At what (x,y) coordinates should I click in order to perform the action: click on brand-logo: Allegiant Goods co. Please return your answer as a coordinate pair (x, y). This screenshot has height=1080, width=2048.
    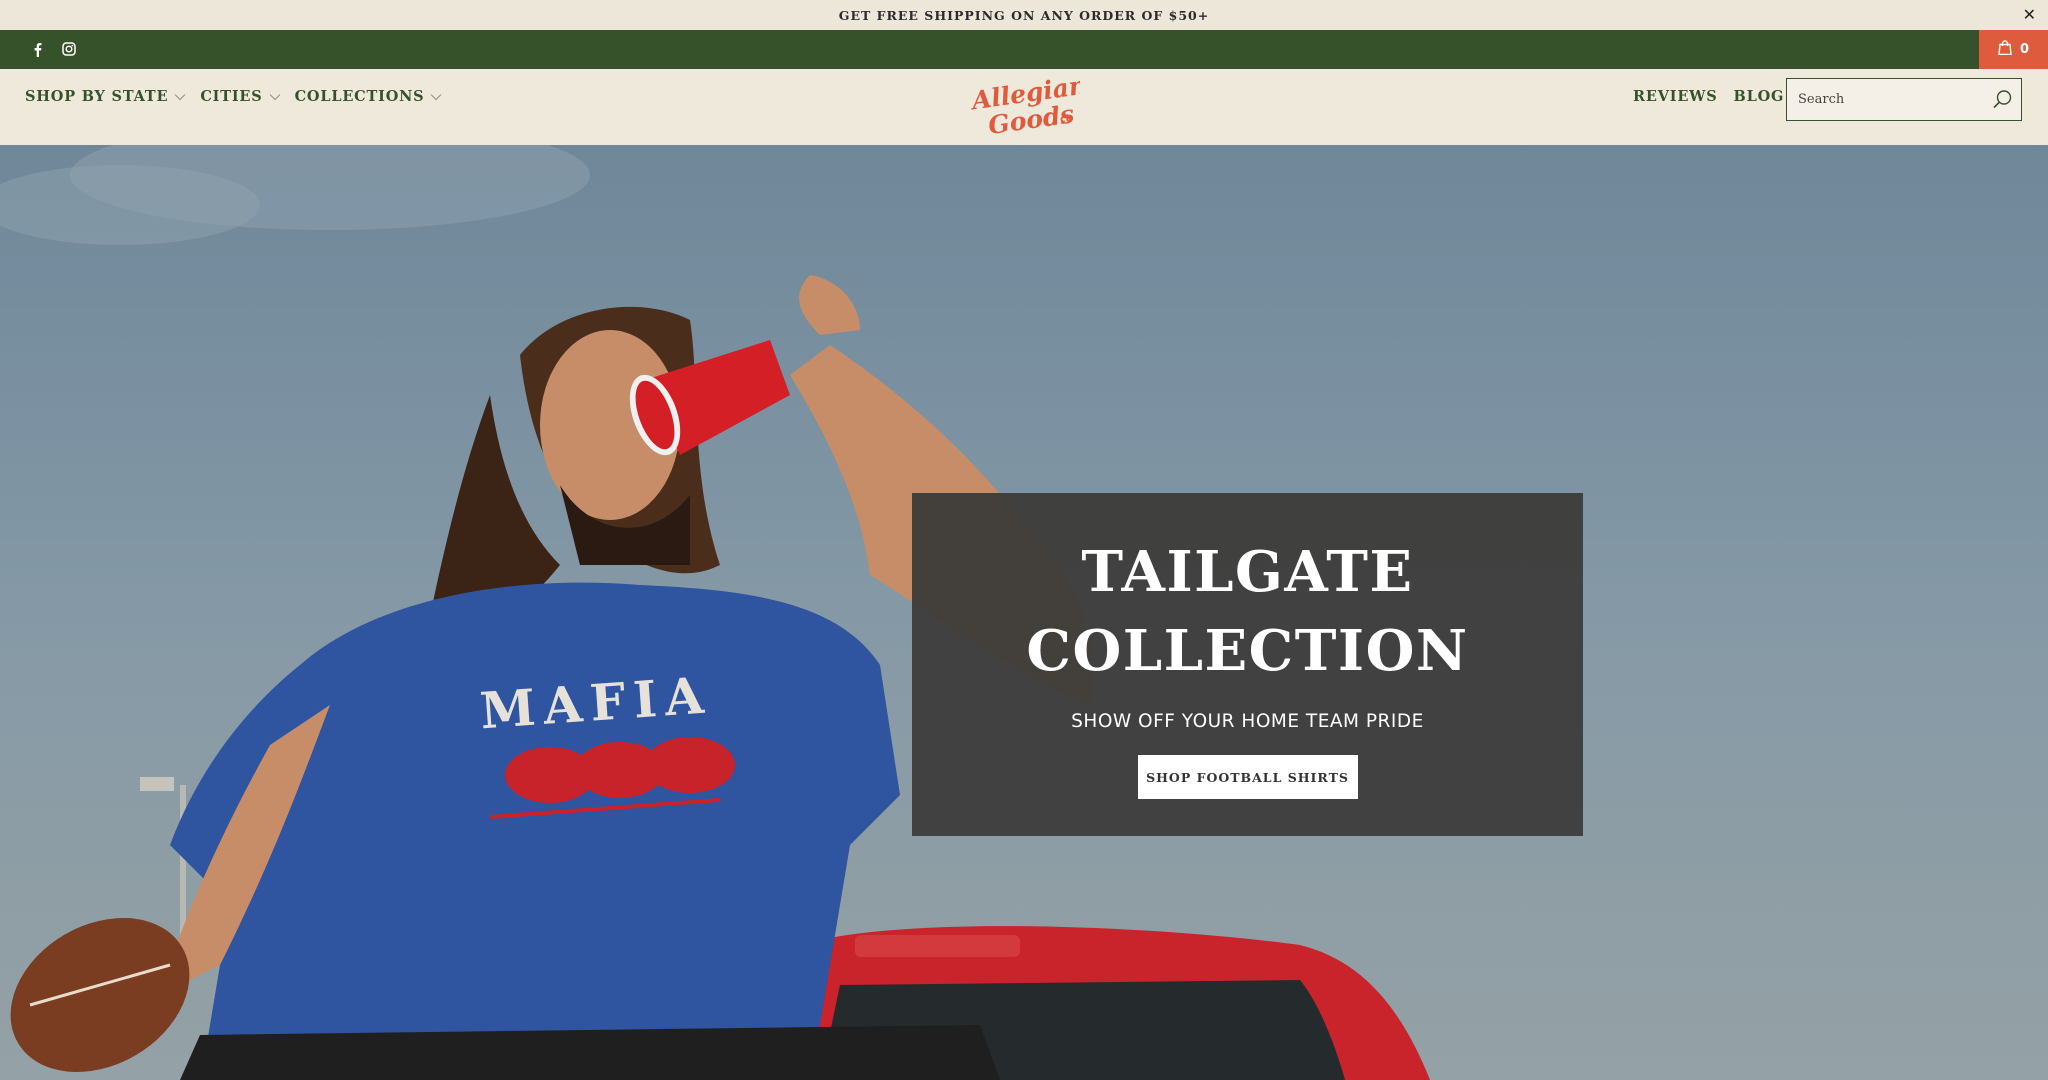
    Looking at the image, I should click on (1034, 104).